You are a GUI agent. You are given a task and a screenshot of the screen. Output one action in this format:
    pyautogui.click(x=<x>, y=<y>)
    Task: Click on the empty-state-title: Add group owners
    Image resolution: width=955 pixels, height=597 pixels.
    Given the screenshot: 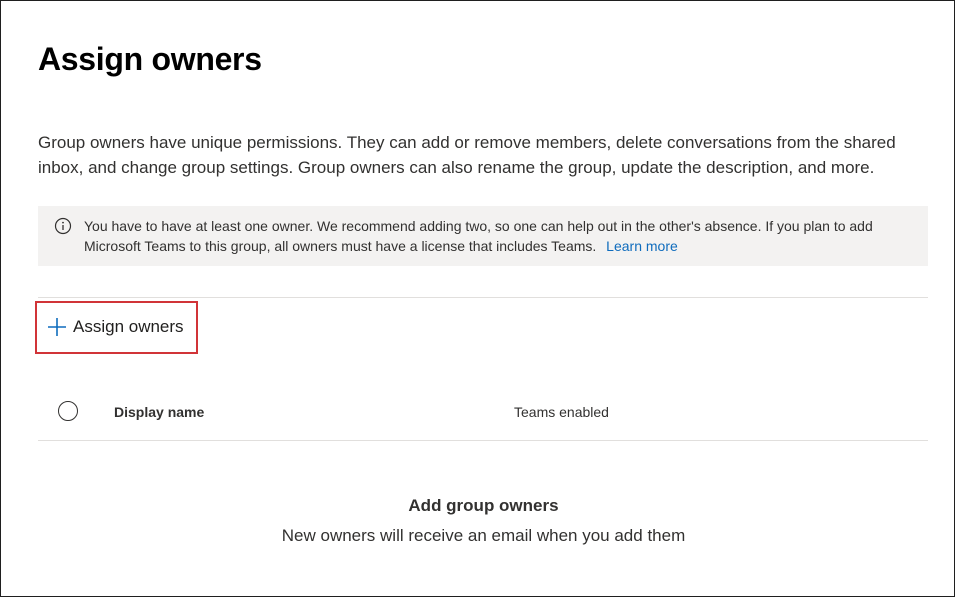 What is the action you would take?
    pyautogui.click(x=483, y=505)
    